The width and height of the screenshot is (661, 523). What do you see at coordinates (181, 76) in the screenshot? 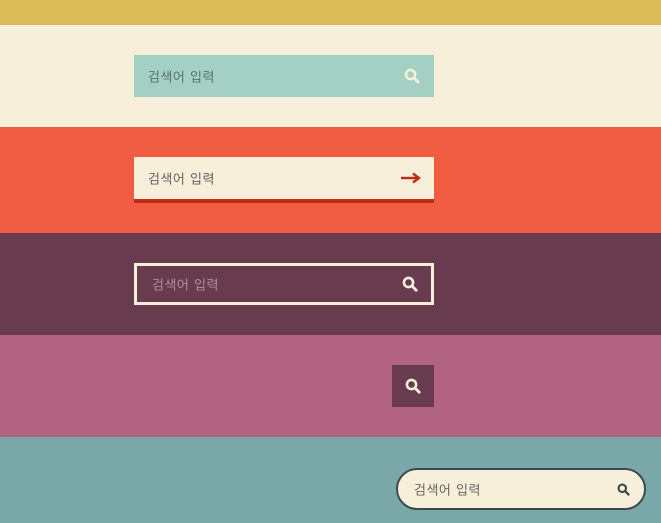
I see `search-input-1: 검색어 입력` at bounding box center [181, 76].